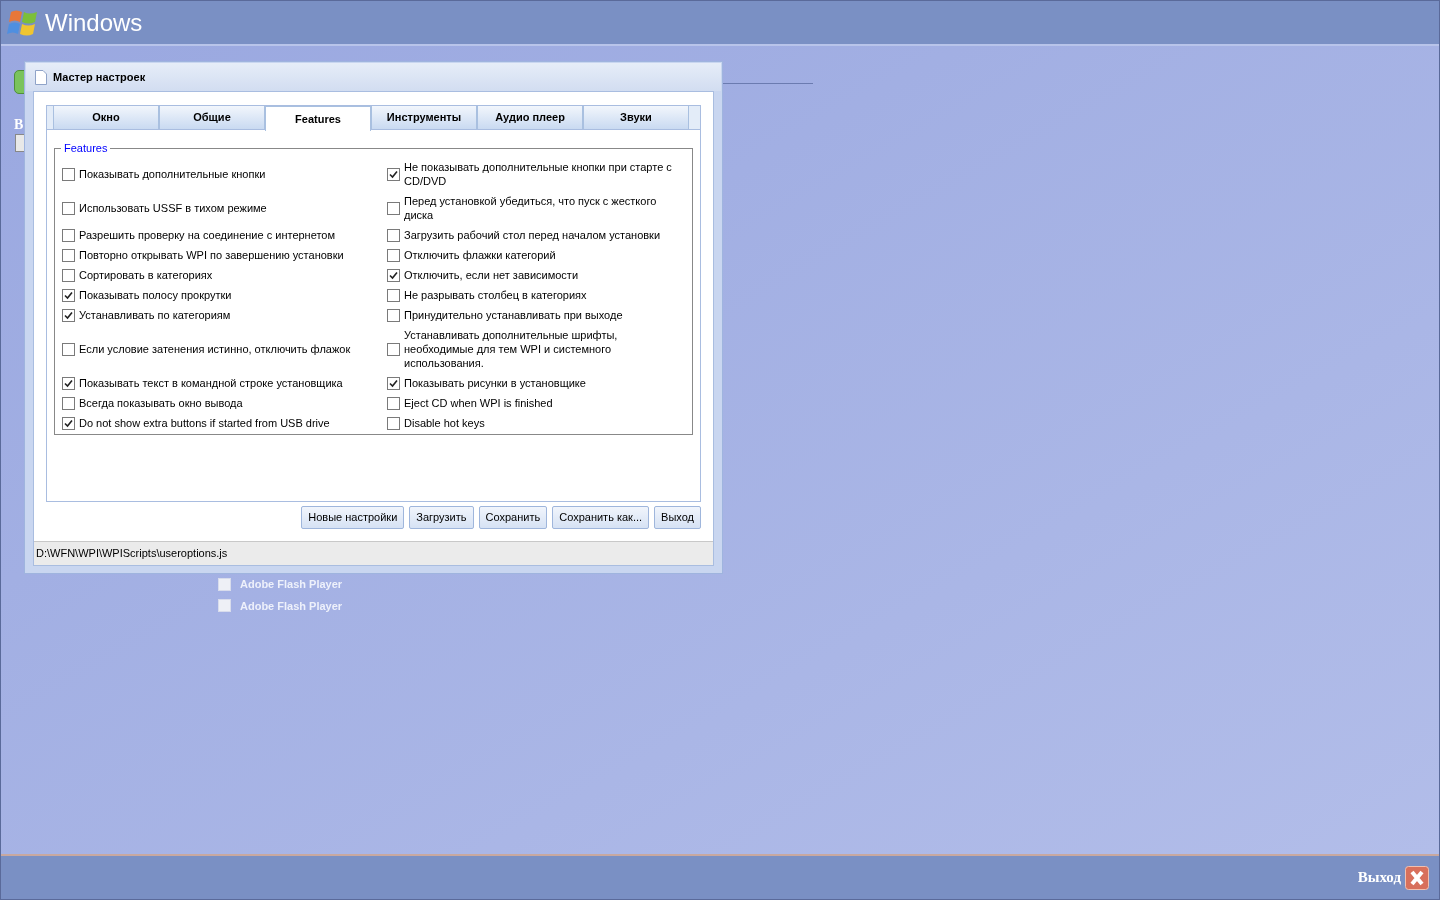 Image resolution: width=1440 pixels, height=900 pixels. Describe the element at coordinates (530, 117) in the screenshot. I see `tab: Аудио плеер` at that location.